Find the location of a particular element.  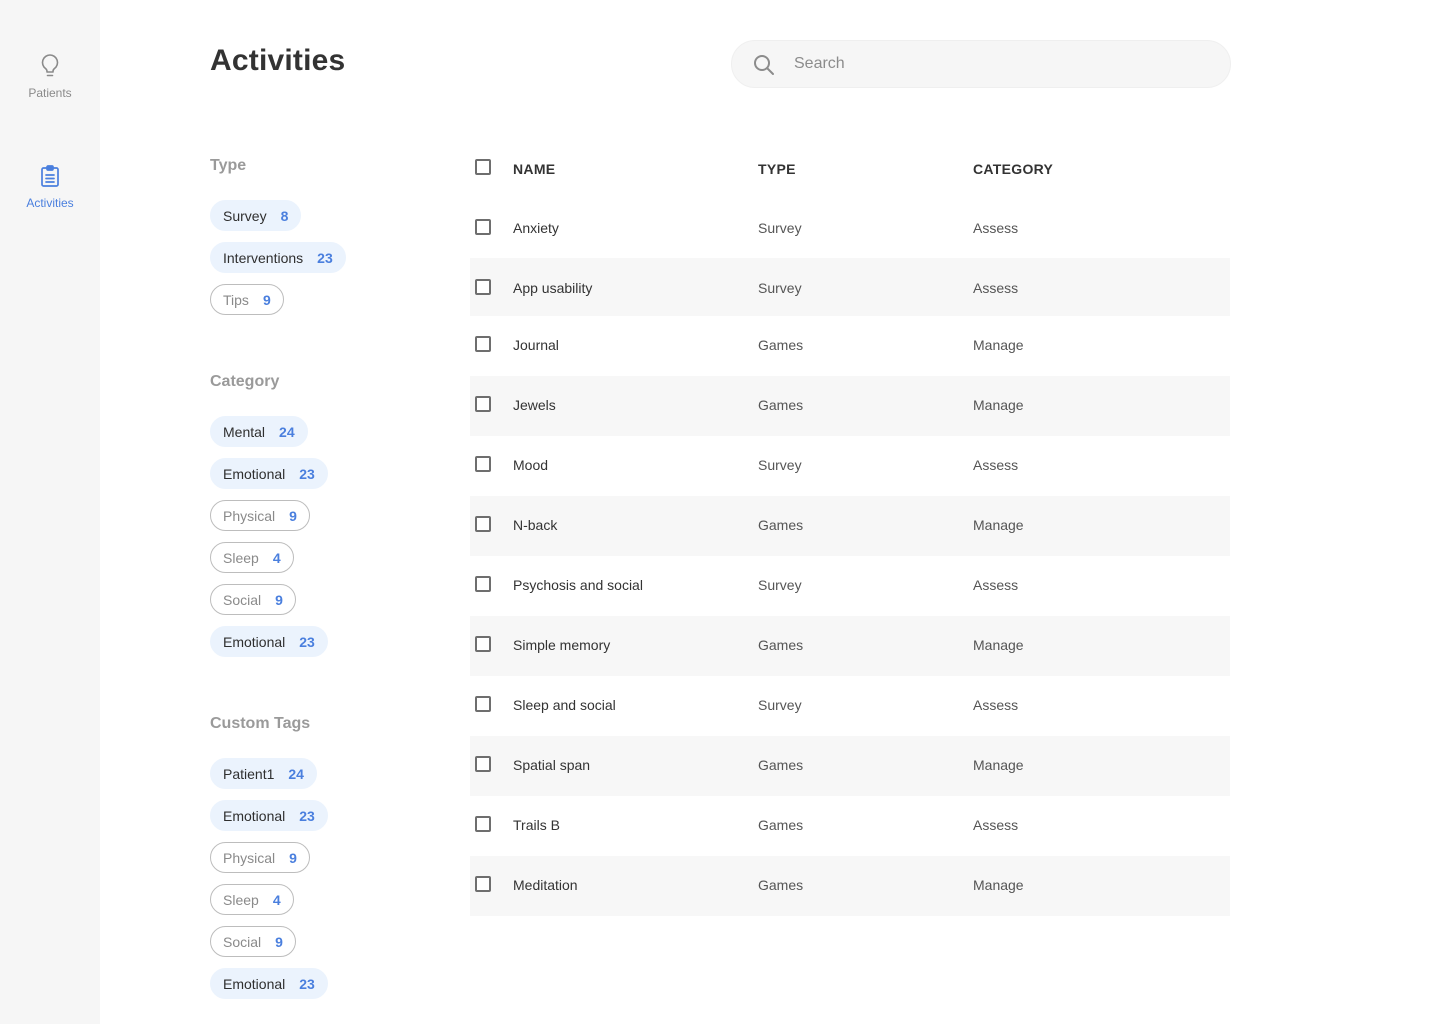

chip-count: 24 is located at coordinates (296, 773).